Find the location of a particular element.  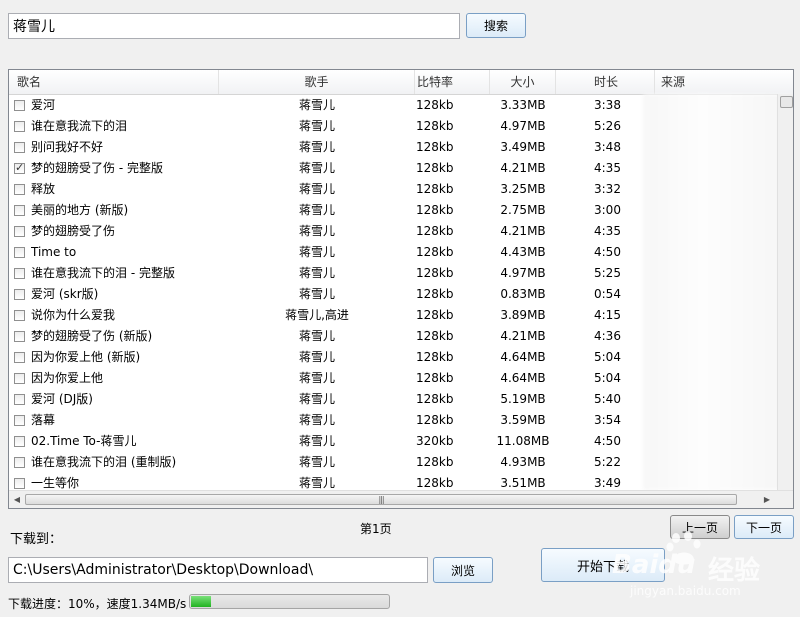

next-page-button: 下一页 is located at coordinates (764, 527).